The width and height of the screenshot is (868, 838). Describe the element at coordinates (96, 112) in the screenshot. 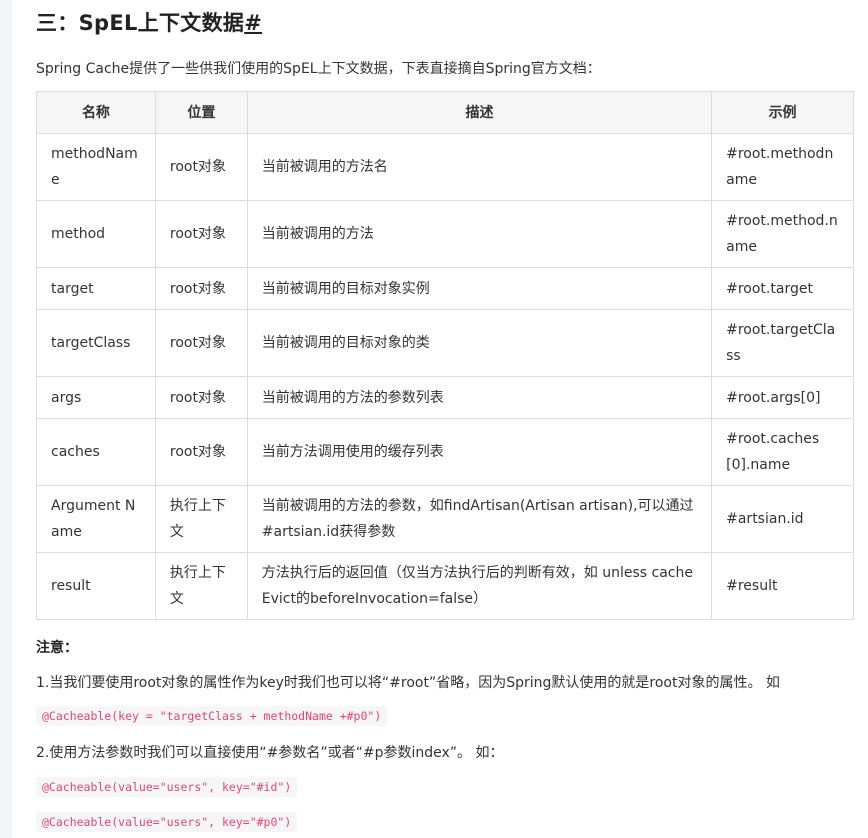

I see `header-name: 名称` at that location.